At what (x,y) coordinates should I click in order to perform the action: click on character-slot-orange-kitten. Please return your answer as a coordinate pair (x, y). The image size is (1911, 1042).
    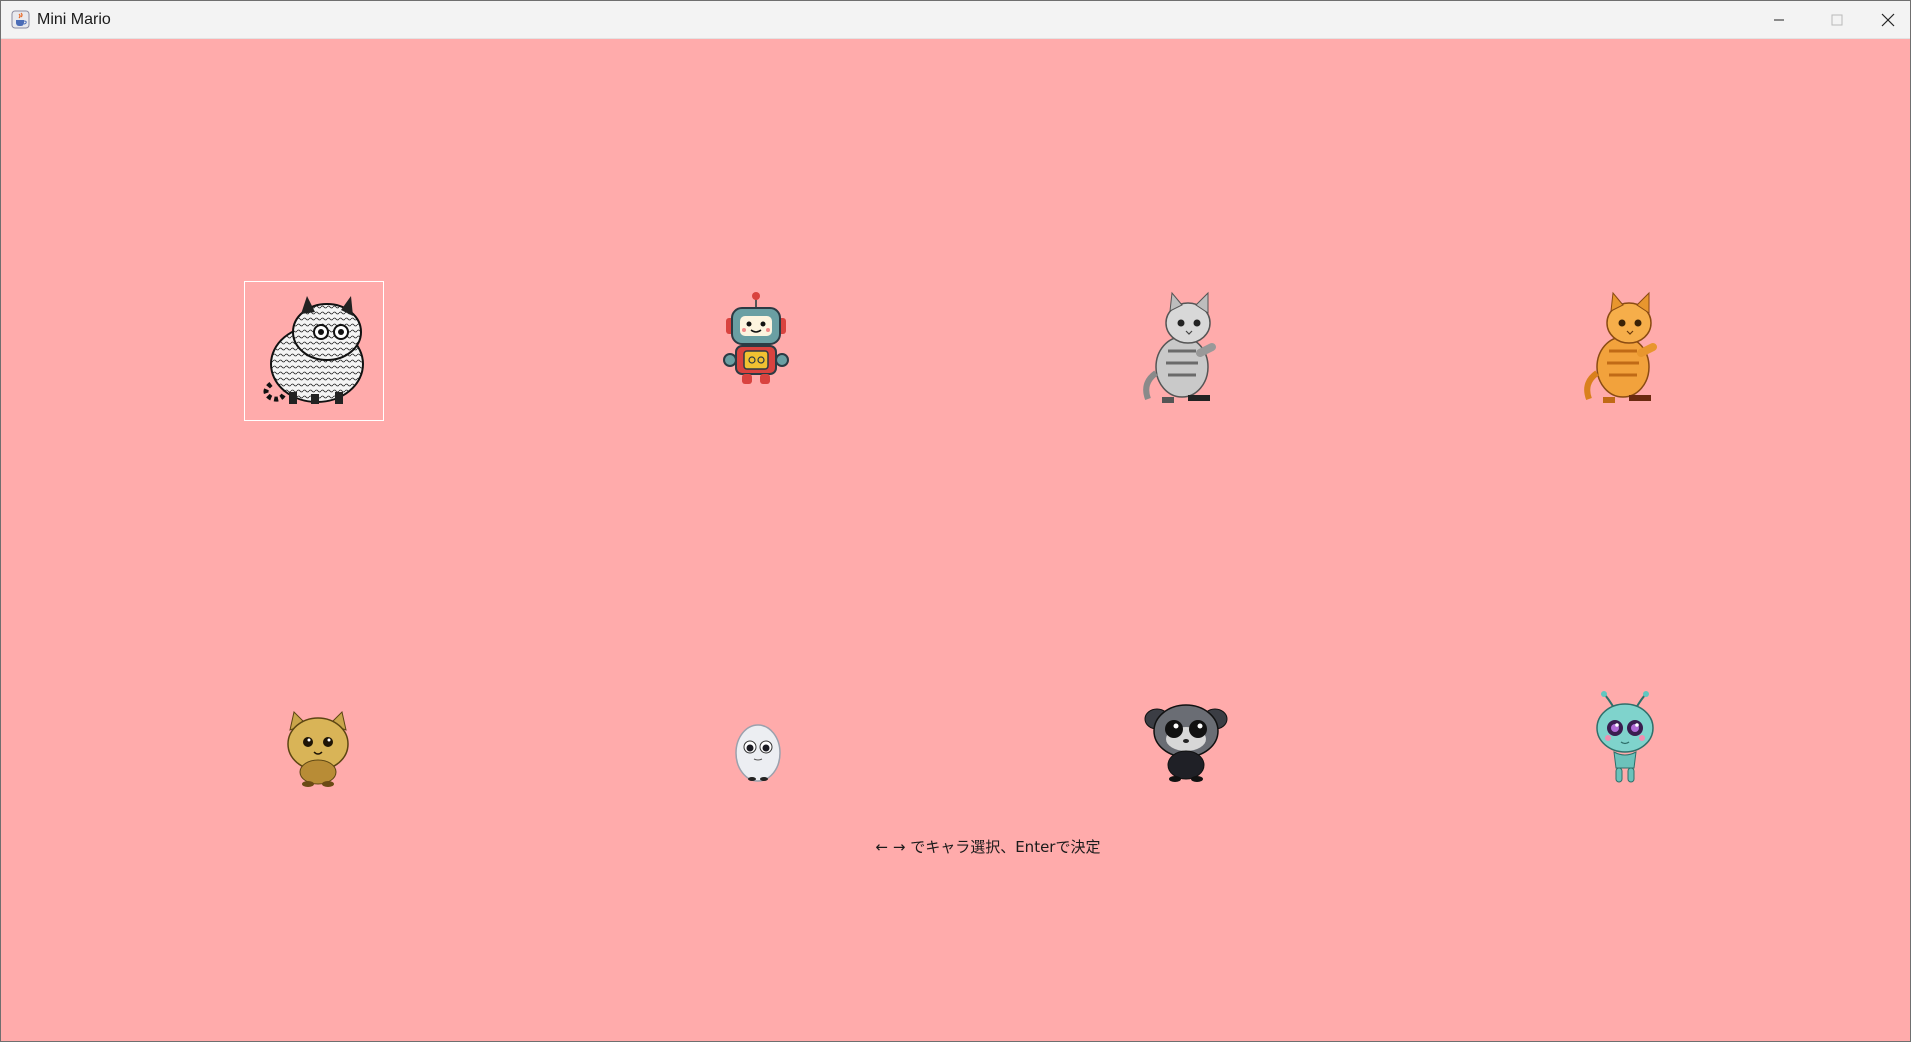
    Looking at the image, I should click on (1623, 349).